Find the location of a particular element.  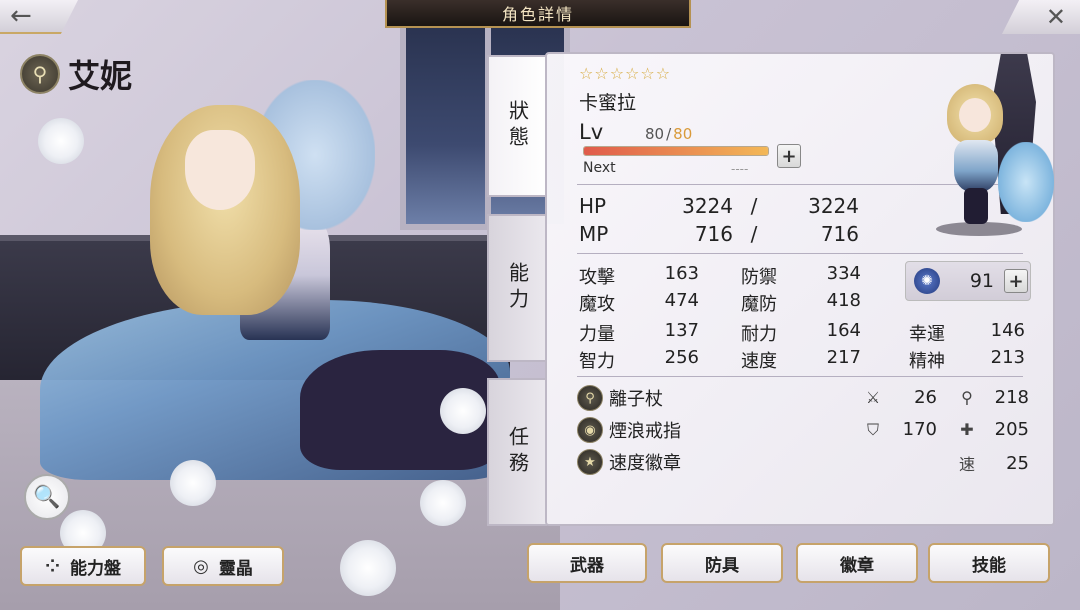

tab-abilities: 能力 is located at coordinates (517, 288).